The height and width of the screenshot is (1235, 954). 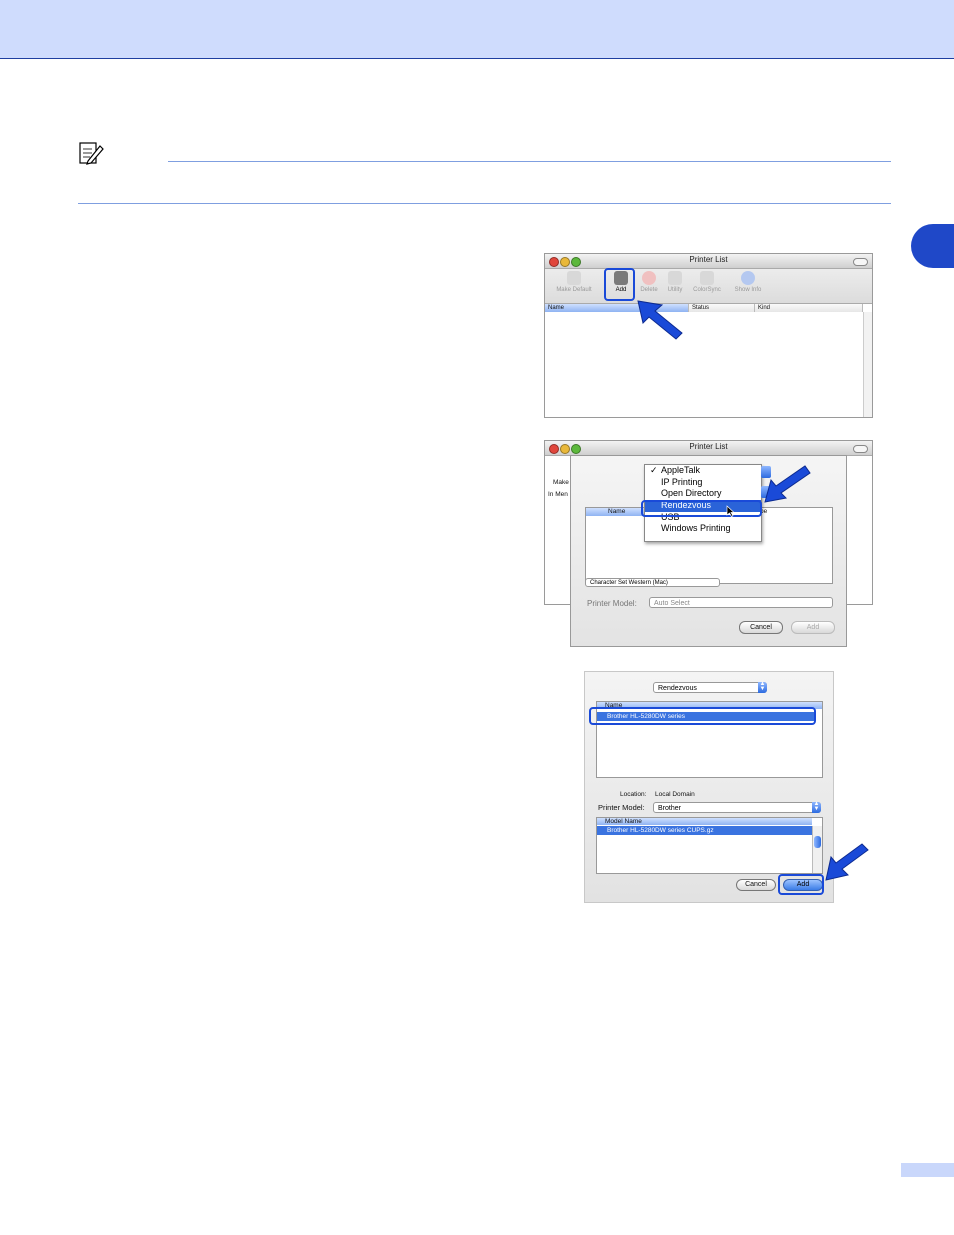 I want to click on scrollbar, so click(x=867, y=364).